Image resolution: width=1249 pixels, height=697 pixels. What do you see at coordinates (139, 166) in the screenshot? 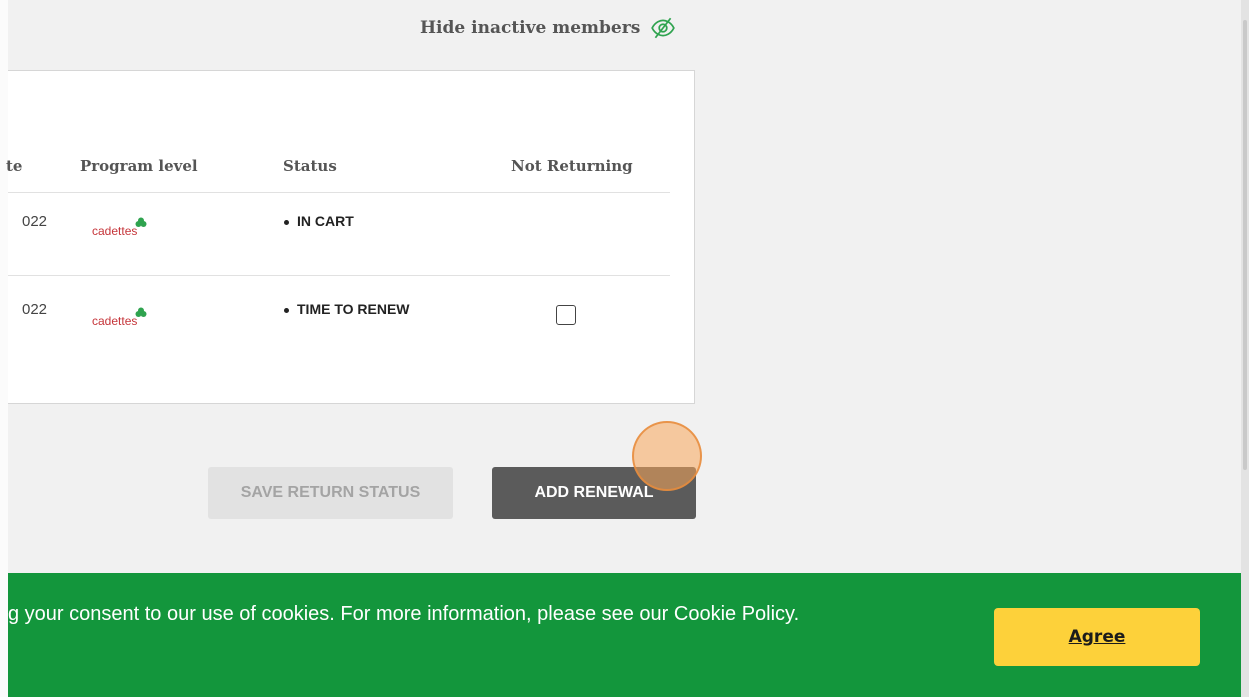
I see `column-header-program-level: Program level` at bounding box center [139, 166].